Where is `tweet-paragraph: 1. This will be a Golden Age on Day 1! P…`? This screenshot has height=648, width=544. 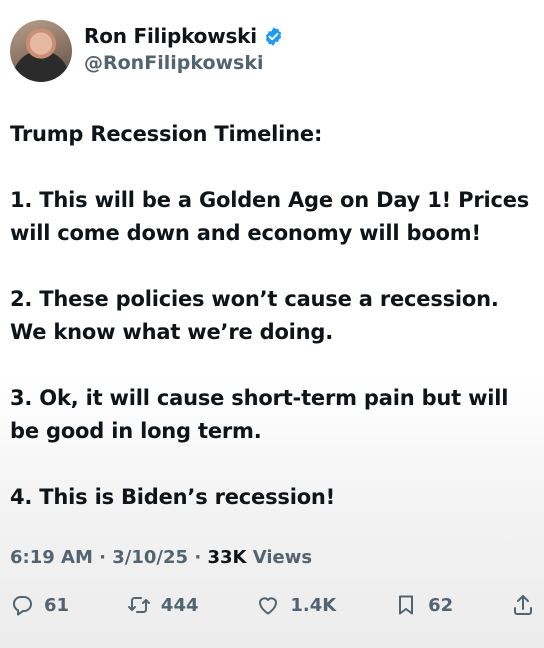 tweet-paragraph: 1. This will be a Golden Age on Day 1! P… is located at coordinates (270, 216).